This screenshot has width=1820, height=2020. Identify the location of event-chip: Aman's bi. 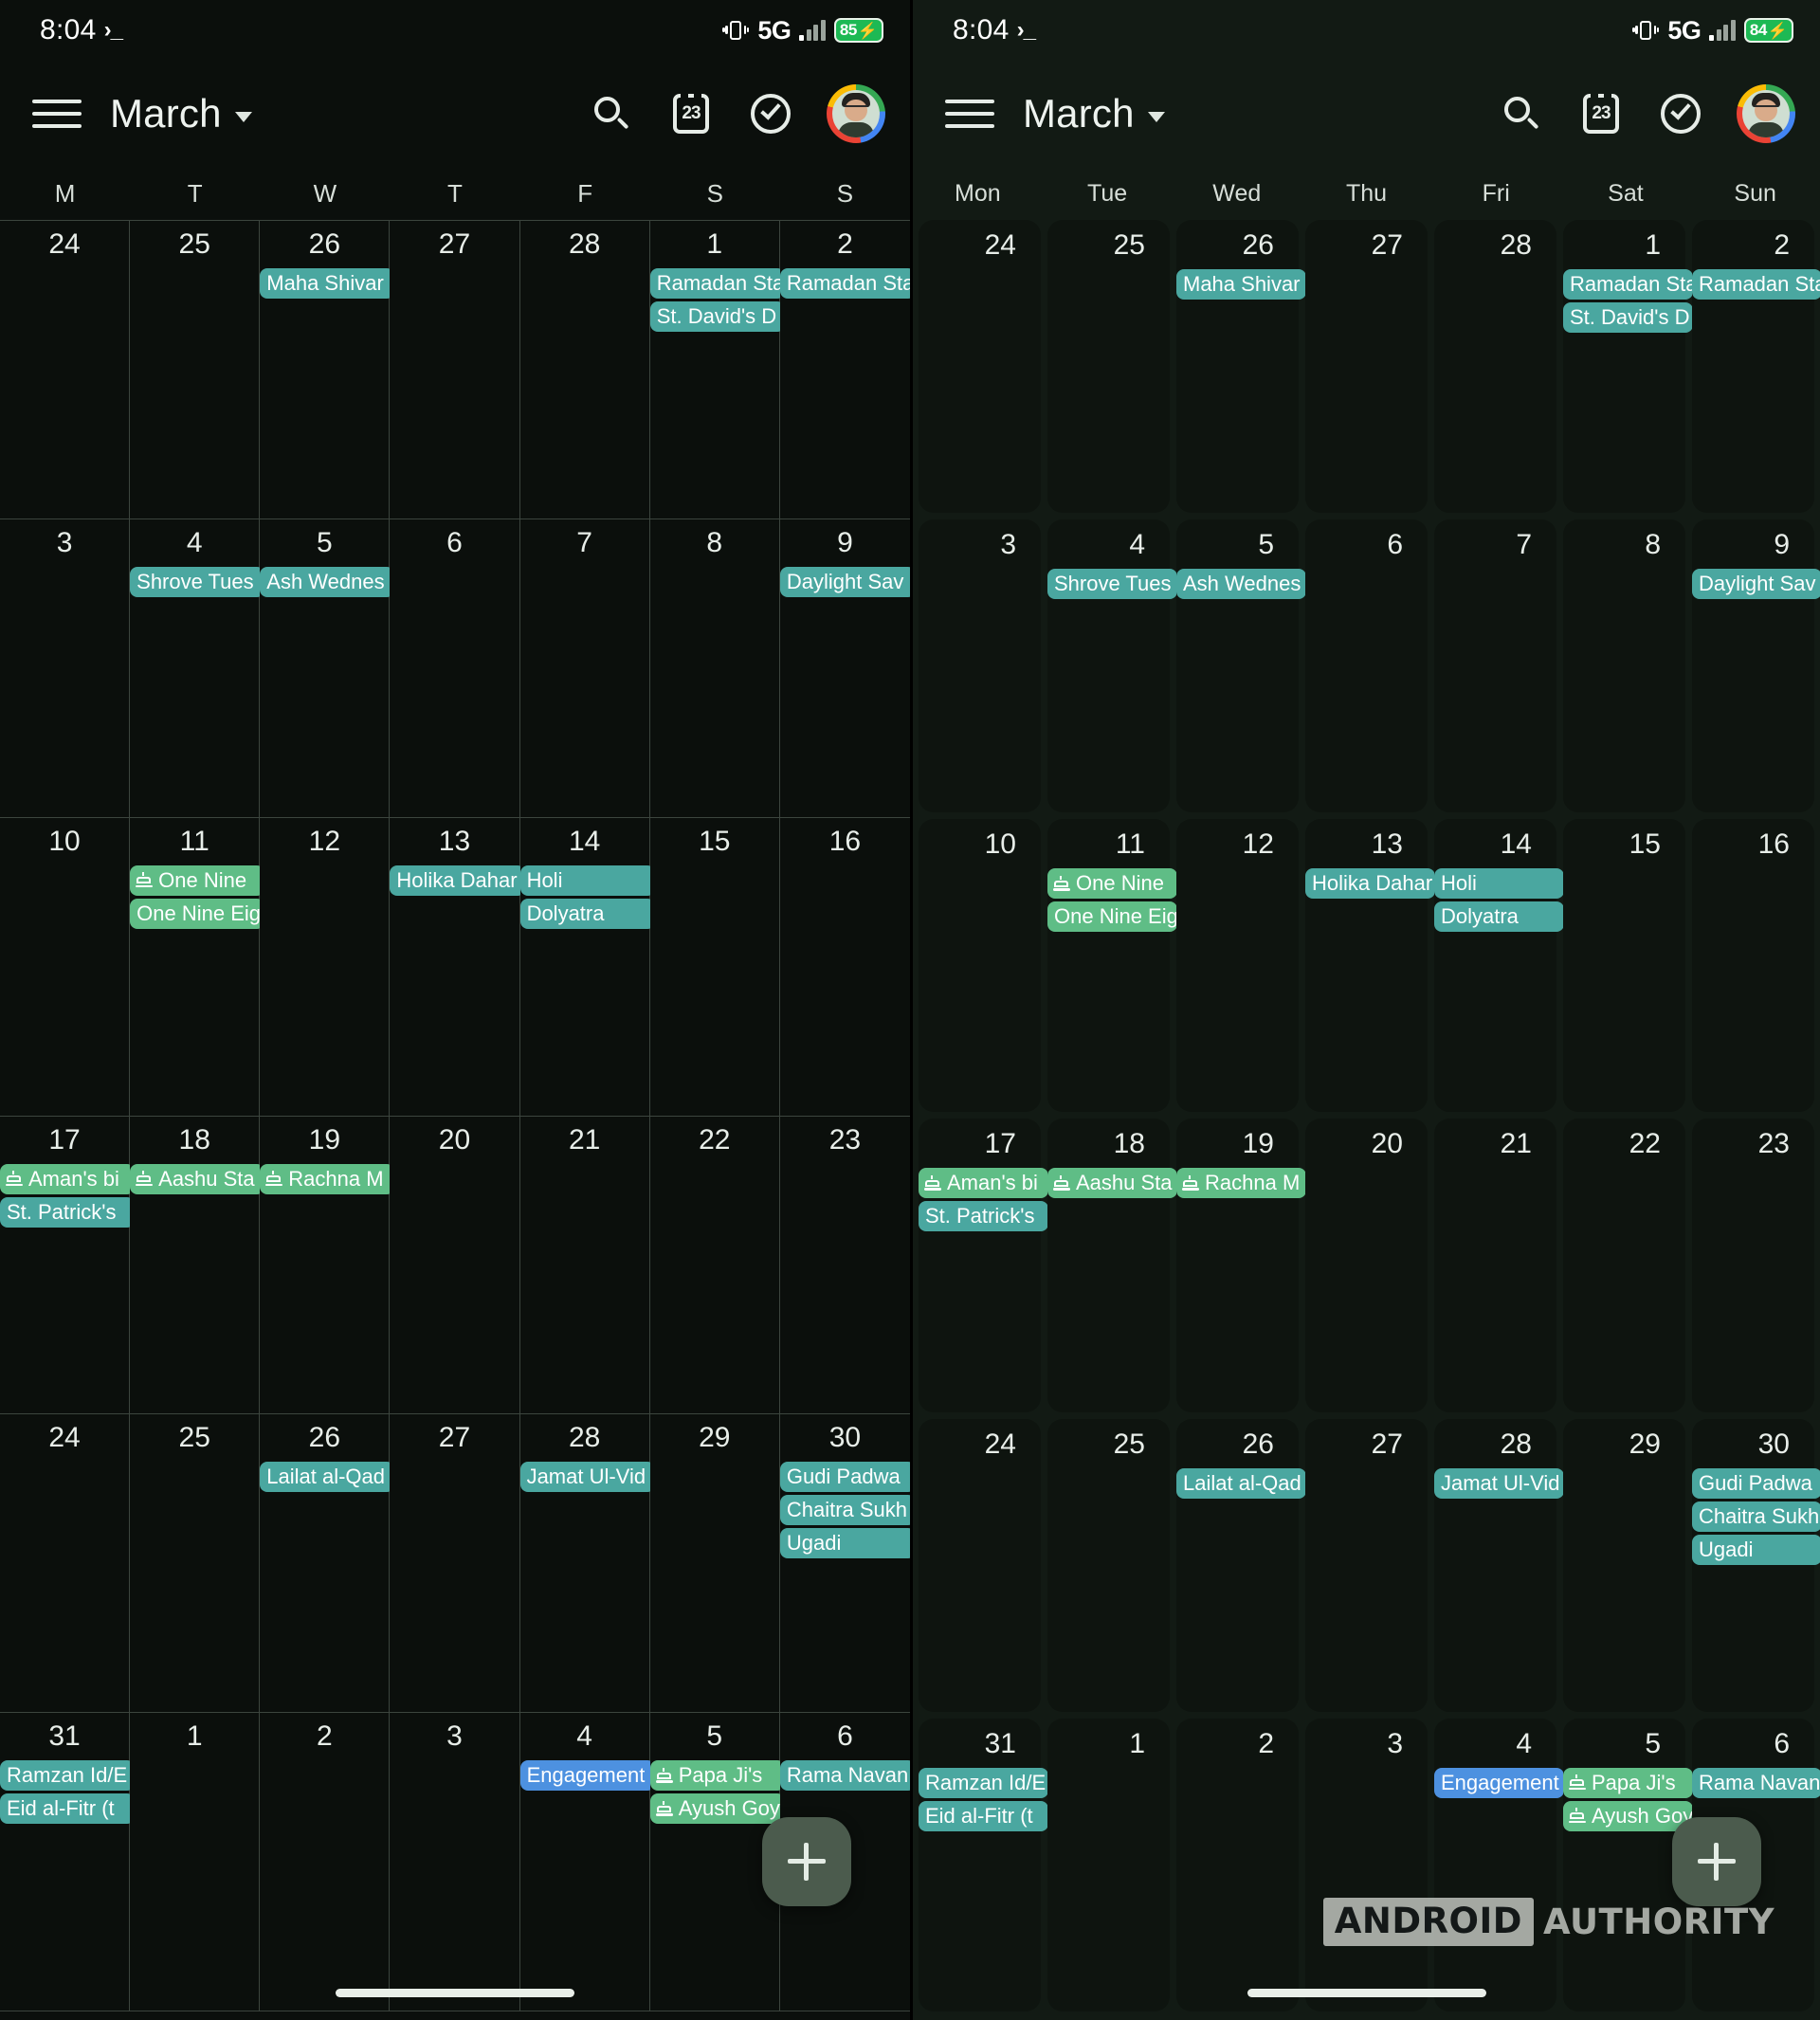
(984, 1183).